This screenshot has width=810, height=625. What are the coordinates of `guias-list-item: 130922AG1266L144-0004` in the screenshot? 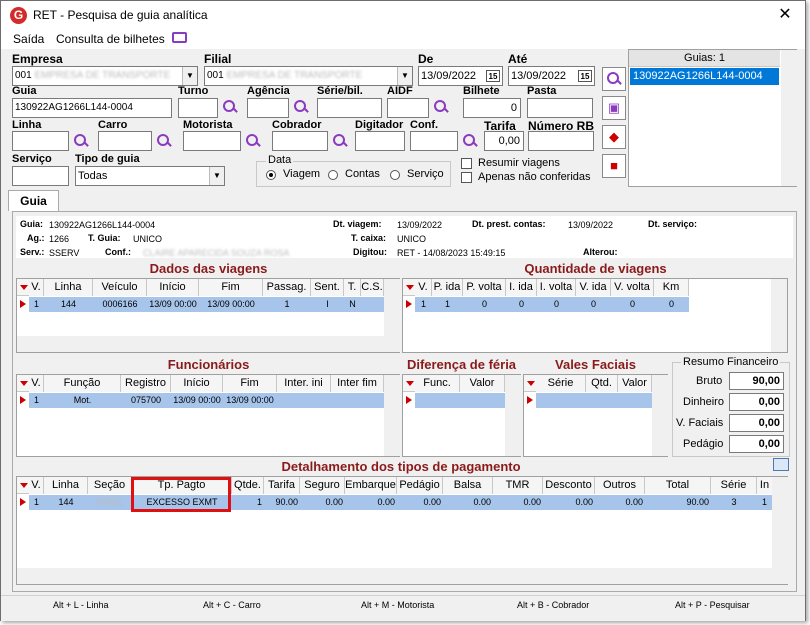 It's located at (704, 76).